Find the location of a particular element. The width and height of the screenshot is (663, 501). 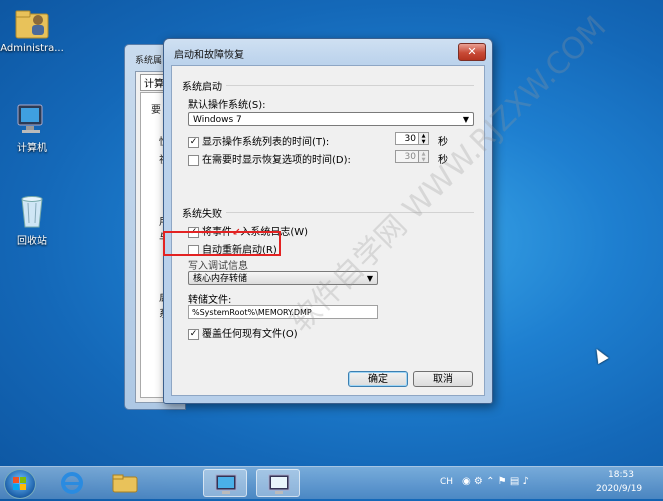

show-recovery-row: 在需要时显示恢复选项的时间(D): is located at coordinates (269, 158).